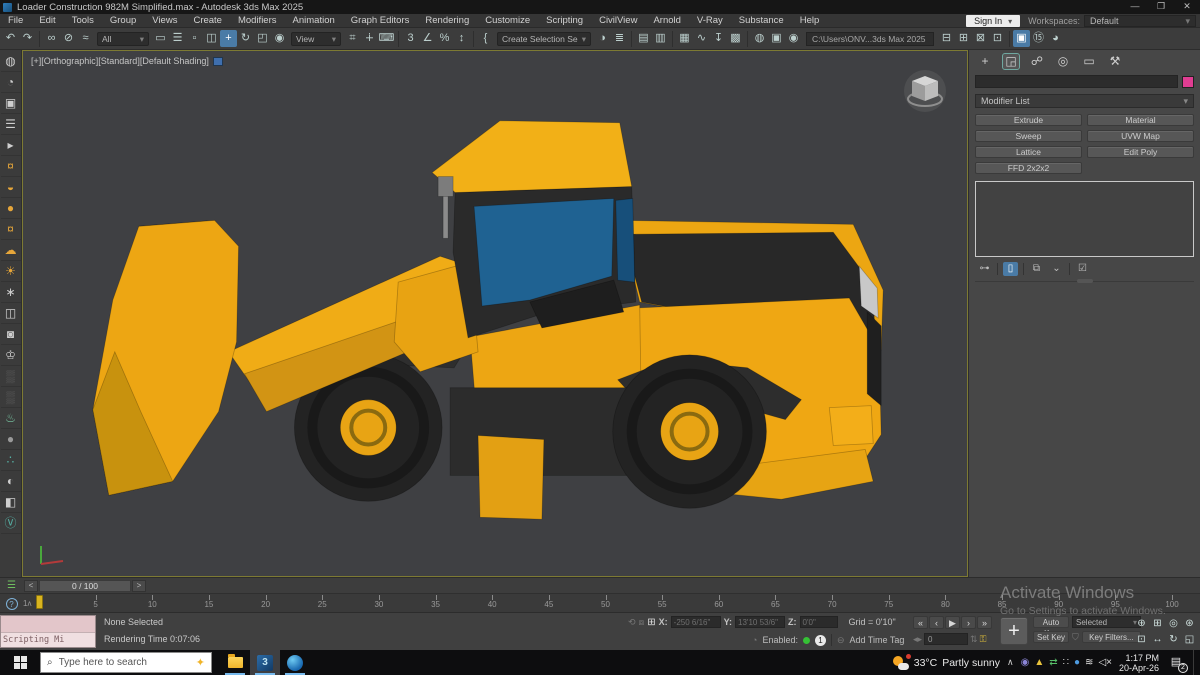 This screenshot has height=675, width=1200. I want to click on play-icon: ▶, so click(952, 622).